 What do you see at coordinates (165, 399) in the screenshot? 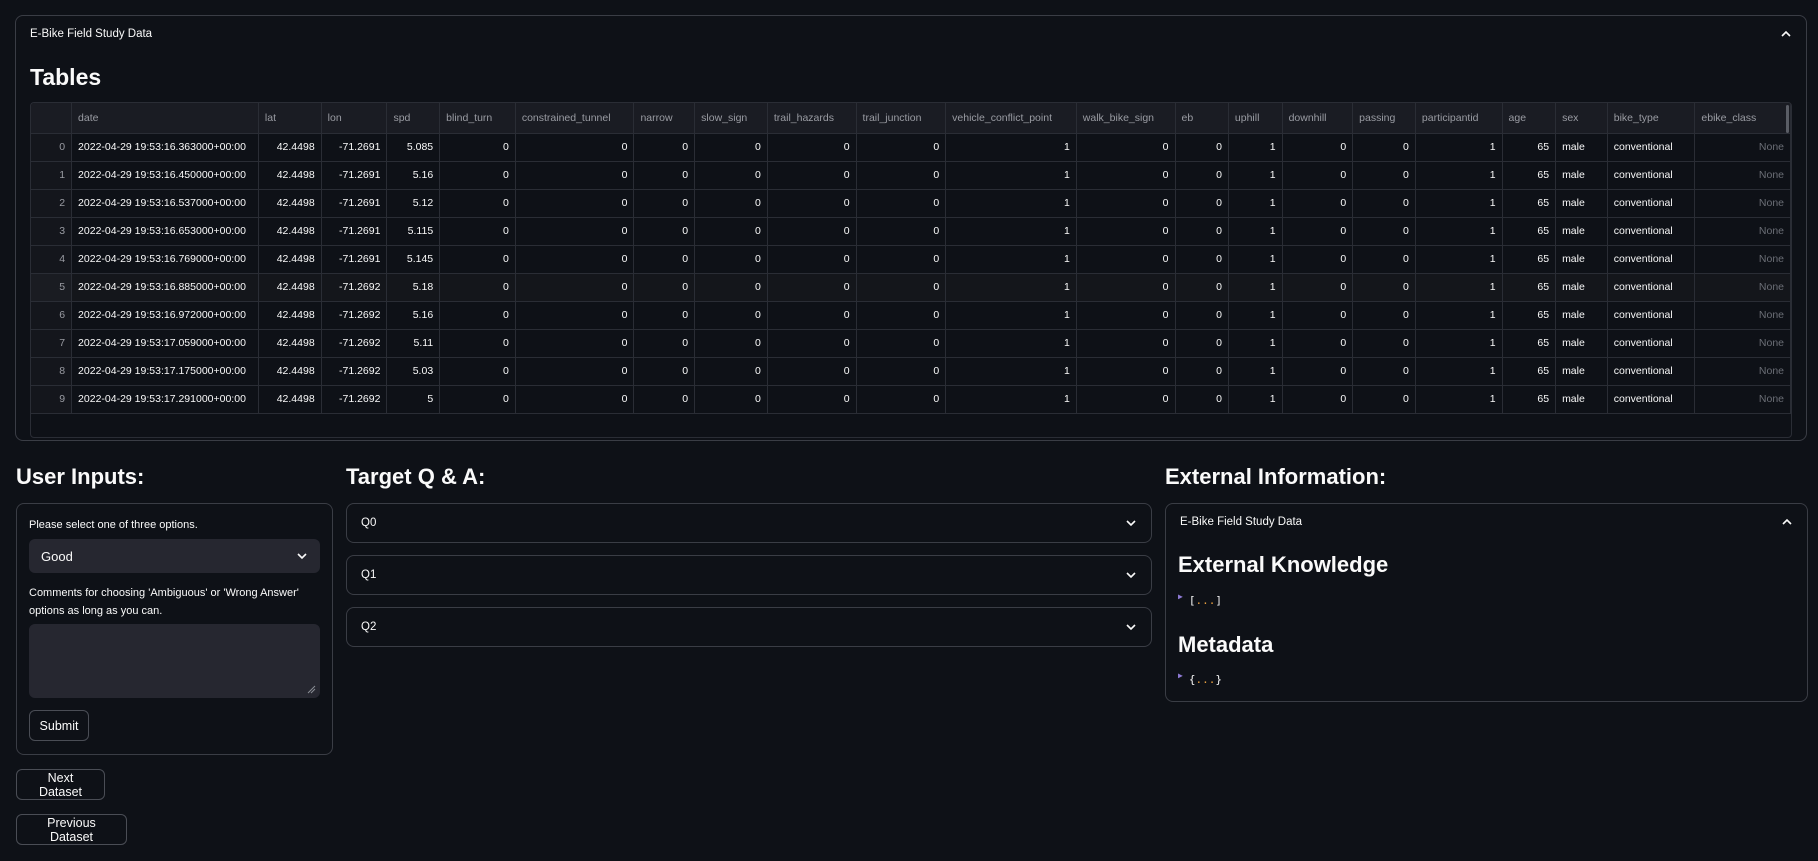
I see `table-cell: 2022-04-29 19:53:17.291000+00:00` at bounding box center [165, 399].